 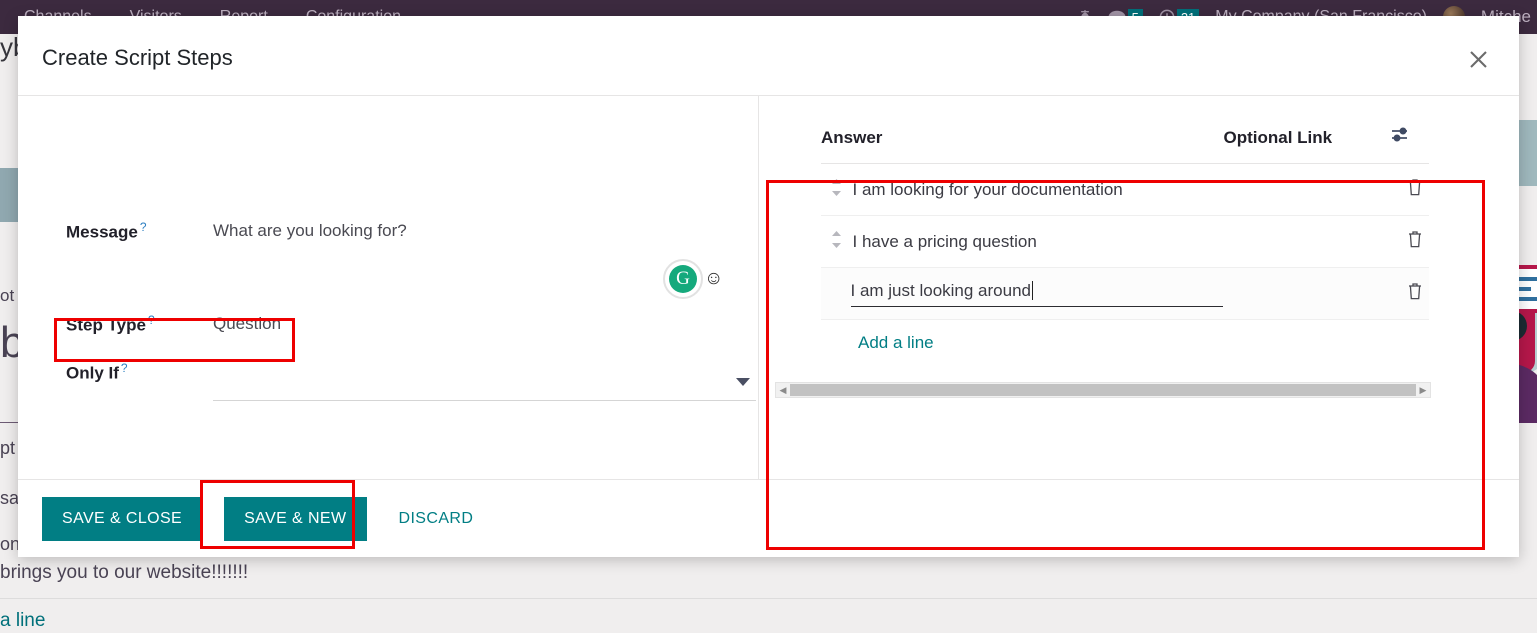 I want to click on table-row: I have a pricing question, so click(x=1125, y=241).